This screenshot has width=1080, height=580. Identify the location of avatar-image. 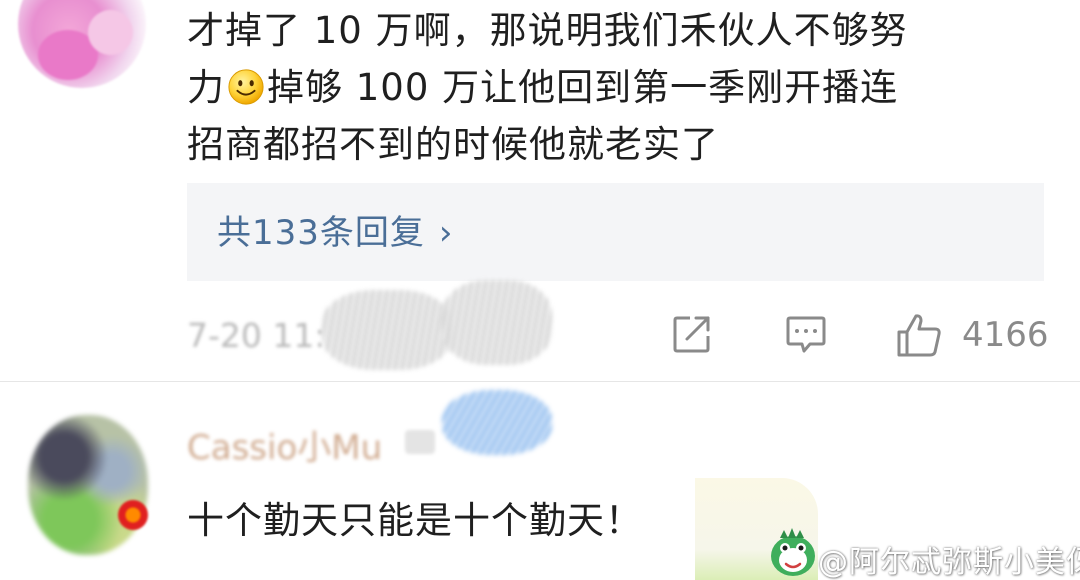
(88, 485).